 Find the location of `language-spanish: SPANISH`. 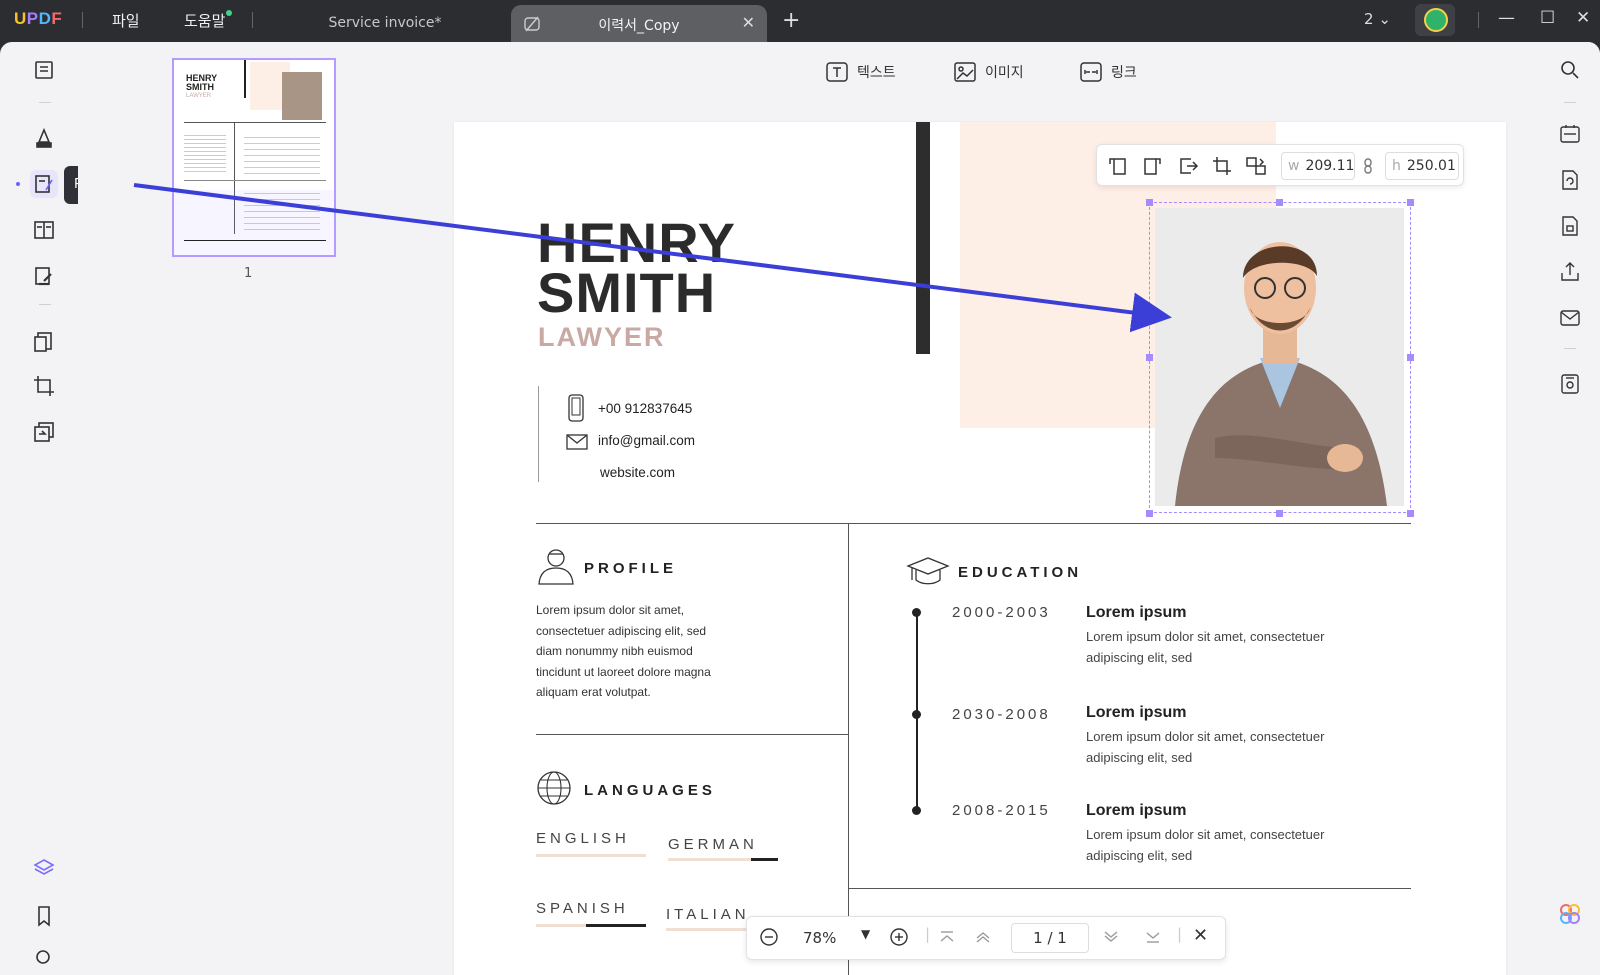

language-spanish: SPANISH is located at coordinates (582, 908).